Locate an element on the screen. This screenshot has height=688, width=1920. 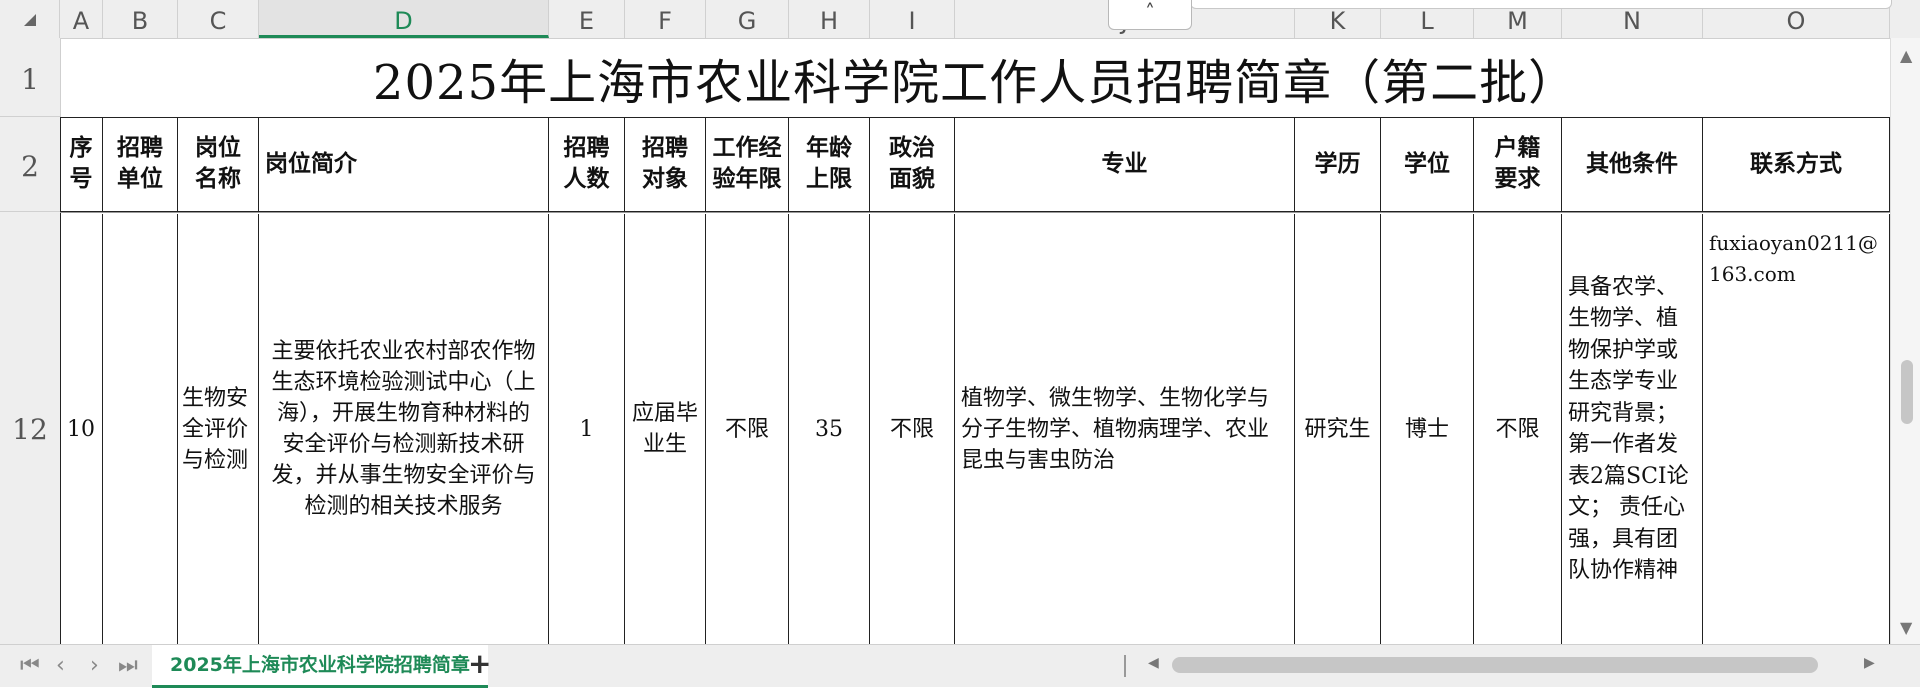
header-experience: 工作经验年限 is located at coordinates (747, 164).